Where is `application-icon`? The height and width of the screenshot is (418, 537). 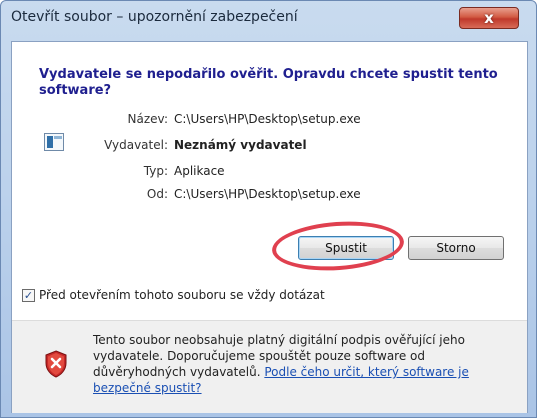
application-icon is located at coordinates (54, 142).